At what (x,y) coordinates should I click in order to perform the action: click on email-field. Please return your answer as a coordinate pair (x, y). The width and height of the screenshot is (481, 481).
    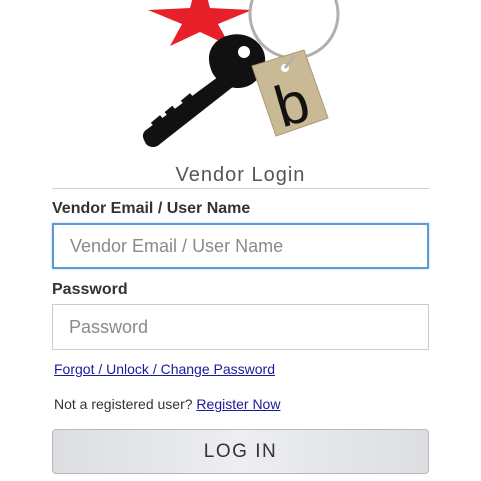
    Looking at the image, I should click on (240, 246).